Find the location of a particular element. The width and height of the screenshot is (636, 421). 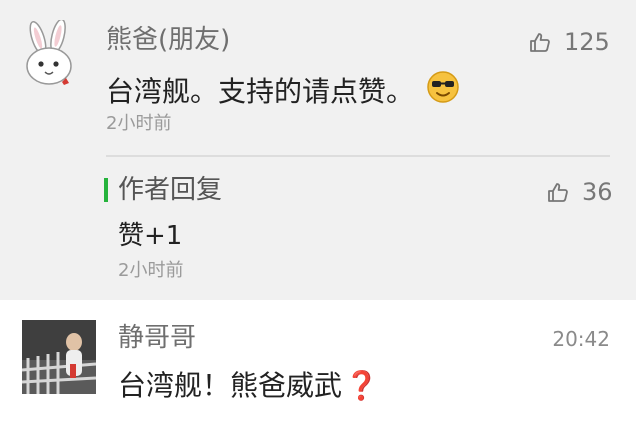

author-reply-text: 赞+1 is located at coordinates (150, 236).